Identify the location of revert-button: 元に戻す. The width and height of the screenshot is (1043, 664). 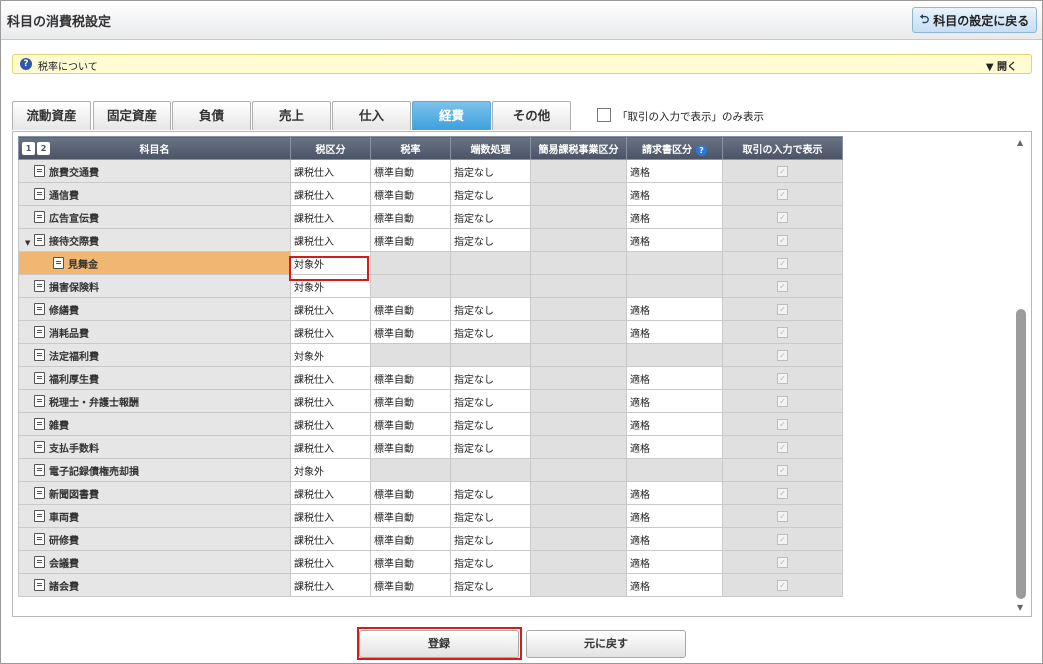
(606, 644).